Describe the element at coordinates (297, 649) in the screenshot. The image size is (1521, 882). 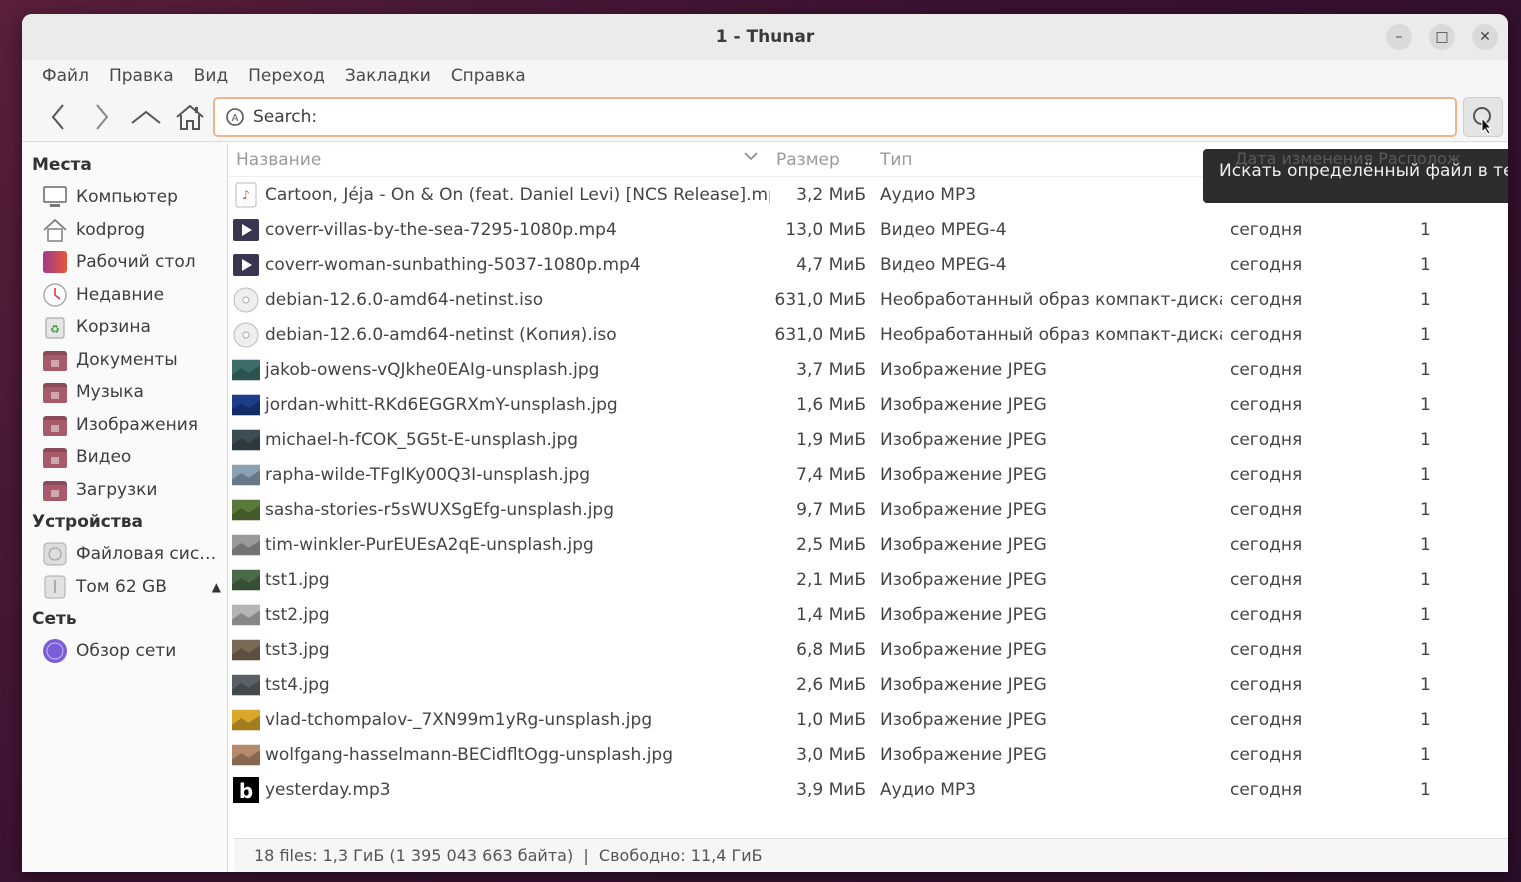
I see `file-name: tst3.jpg` at that location.